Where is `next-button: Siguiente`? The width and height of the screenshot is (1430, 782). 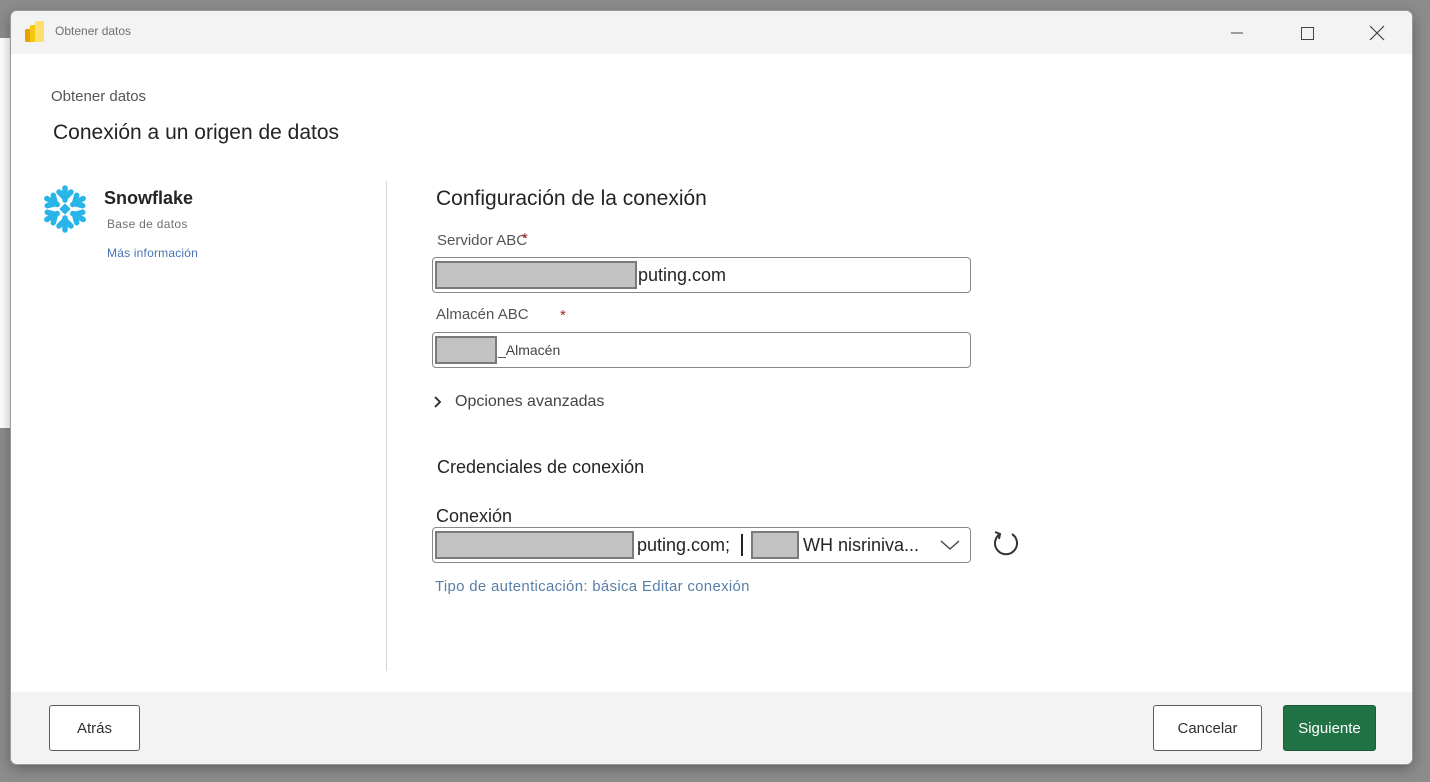 next-button: Siguiente is located at coordinates (1329, 728).